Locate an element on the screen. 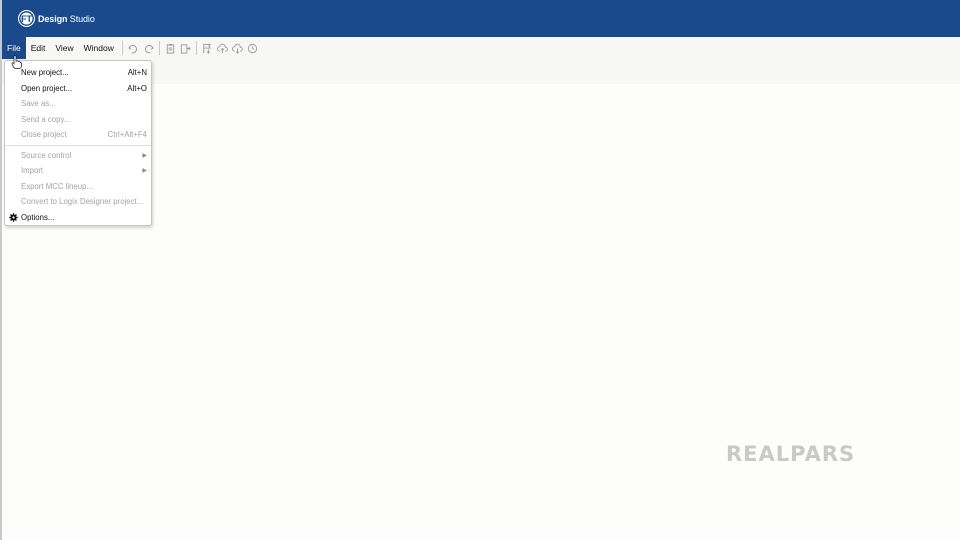 The image size is (960, 540). title-bar: FT Design Studio is located at coordinates (481, 18).